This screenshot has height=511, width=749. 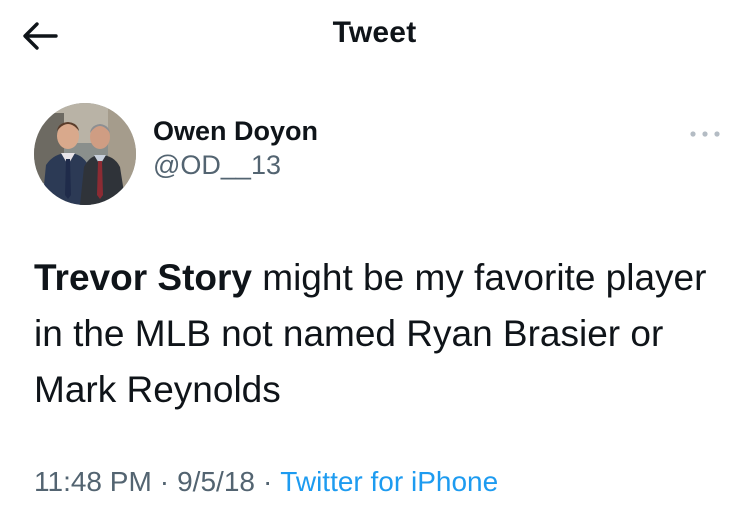 I want to click on author-names: Owen Doyon @OD__13, so click(x=235, y=148).